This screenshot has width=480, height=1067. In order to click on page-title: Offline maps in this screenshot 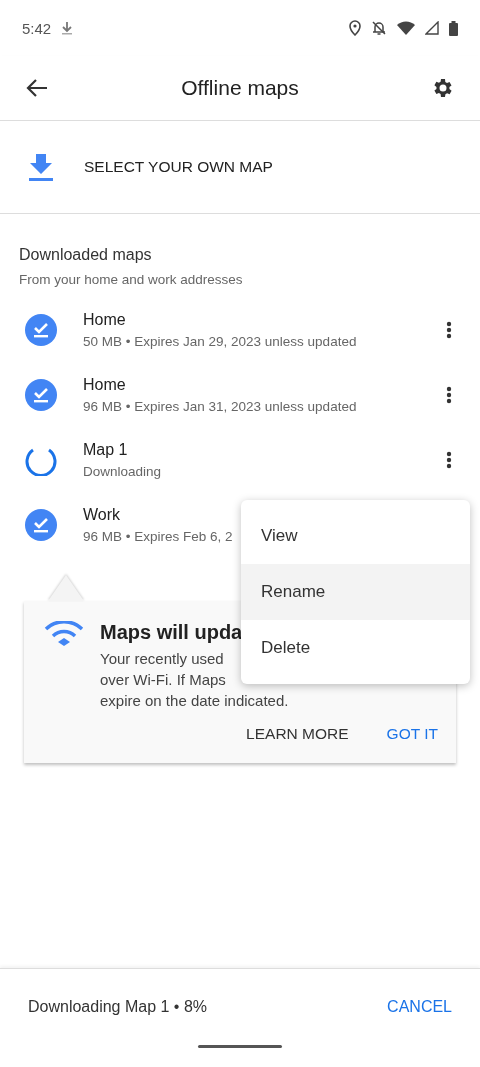, I will do `click(240, 88)`.